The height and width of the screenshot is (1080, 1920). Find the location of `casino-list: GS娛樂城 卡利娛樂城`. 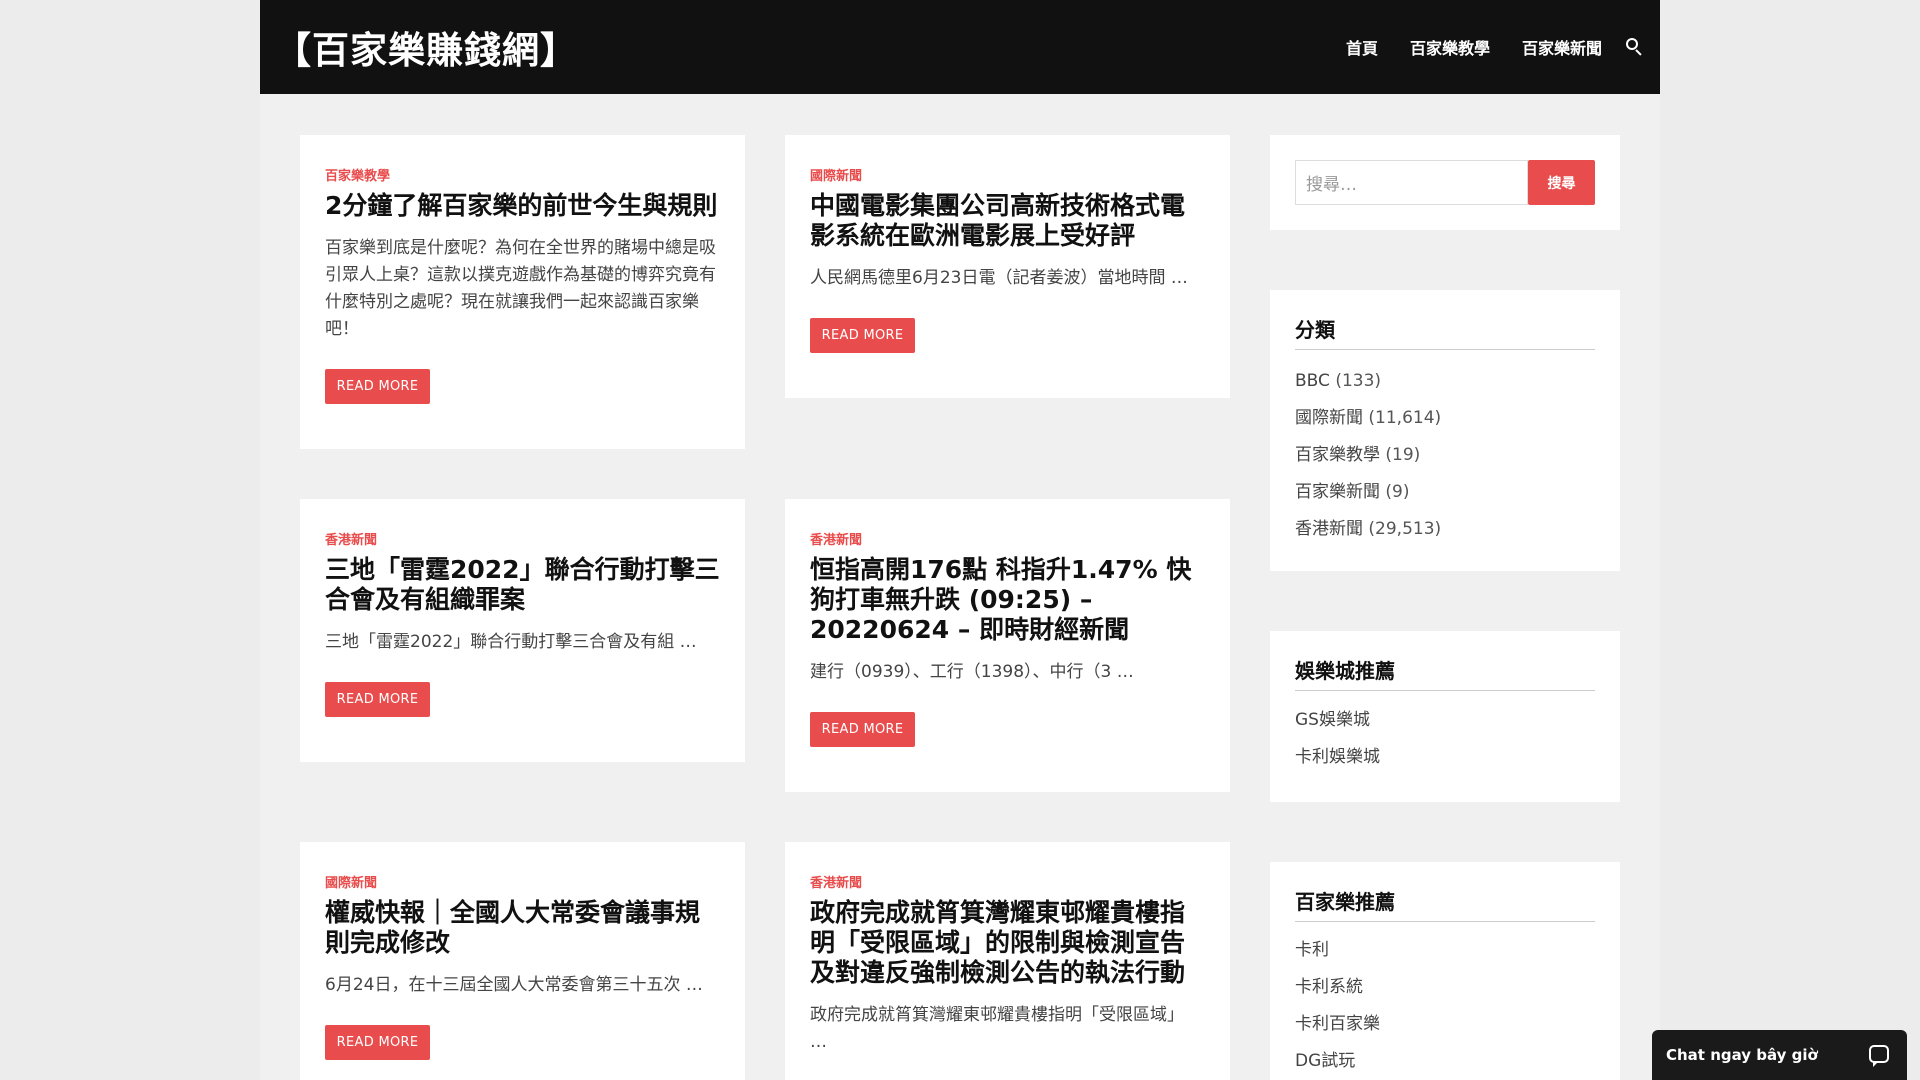

casino-list: GS娛樂城 卡利娛樂城 is located at coordinates (1445, 739).